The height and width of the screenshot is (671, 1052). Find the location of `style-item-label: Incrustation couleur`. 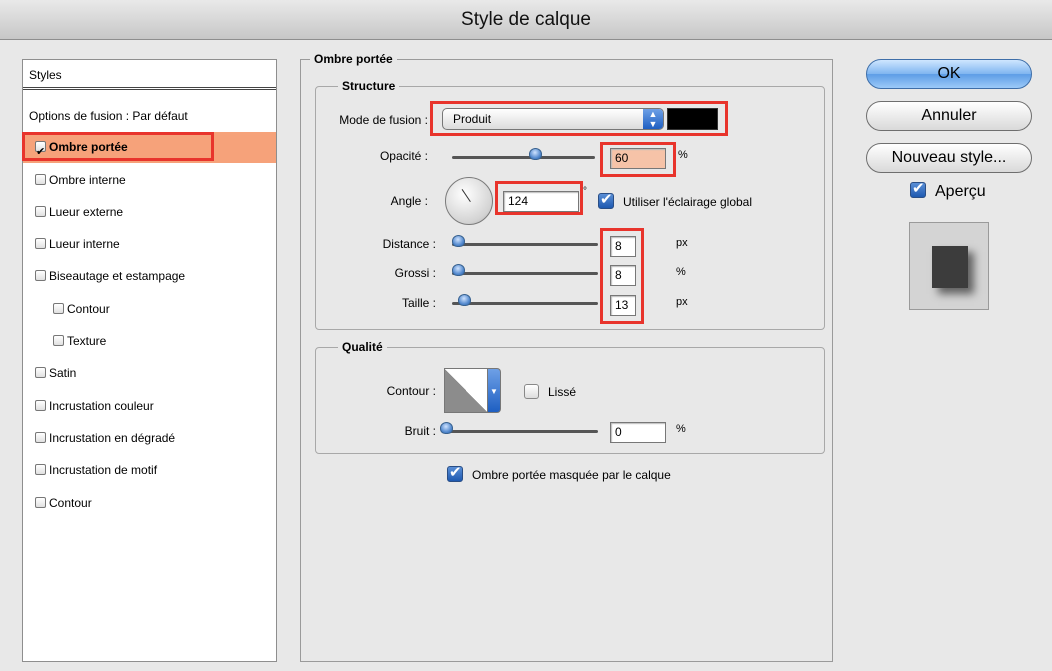

style-item-label: Incrustation couleur is located at coordinates (101, 406).